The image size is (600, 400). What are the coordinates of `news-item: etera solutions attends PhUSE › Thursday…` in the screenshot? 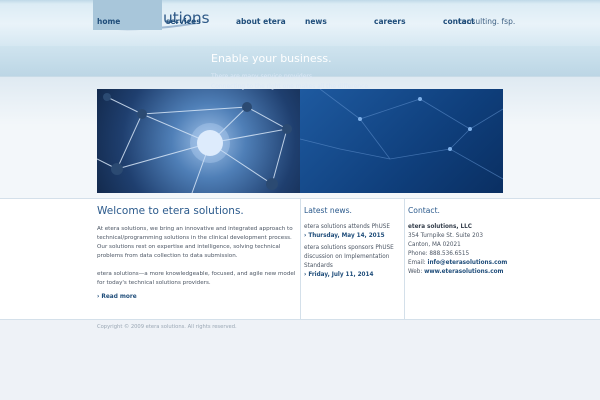 It's located at (353, 232).